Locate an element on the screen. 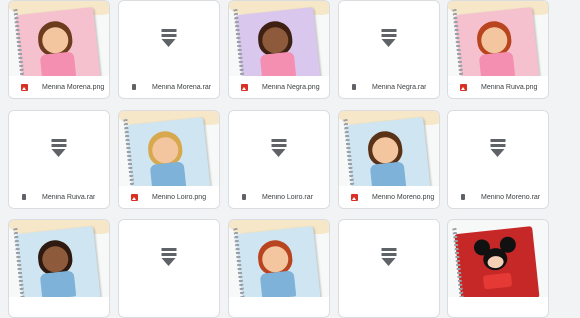 The width and height of the screenshot is (580, 318). file-name: Menina Ruiva.rar is located at coordinates (69, 197).